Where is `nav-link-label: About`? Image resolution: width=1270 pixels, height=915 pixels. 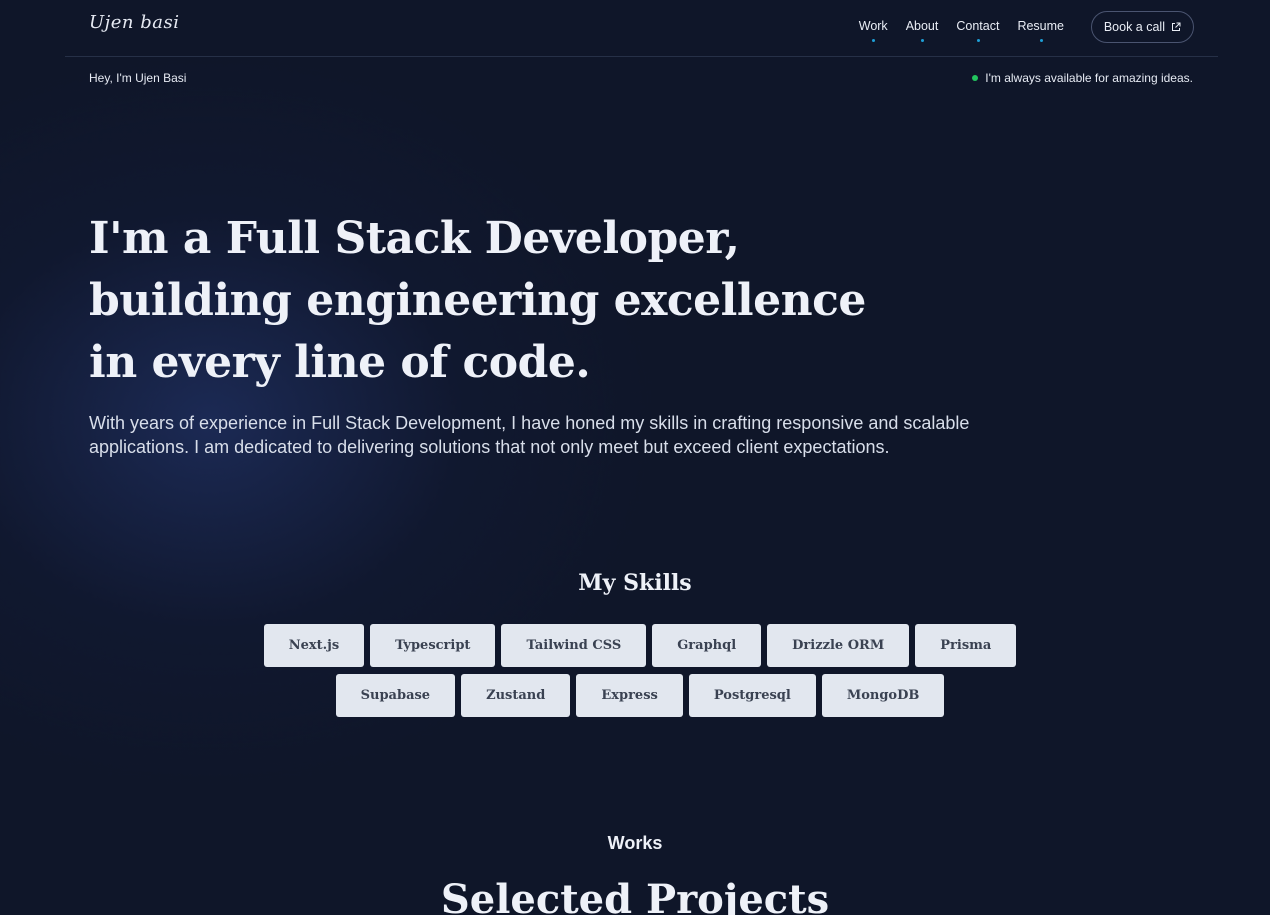 nav-link-label: About is located at coordinates (922, 26).